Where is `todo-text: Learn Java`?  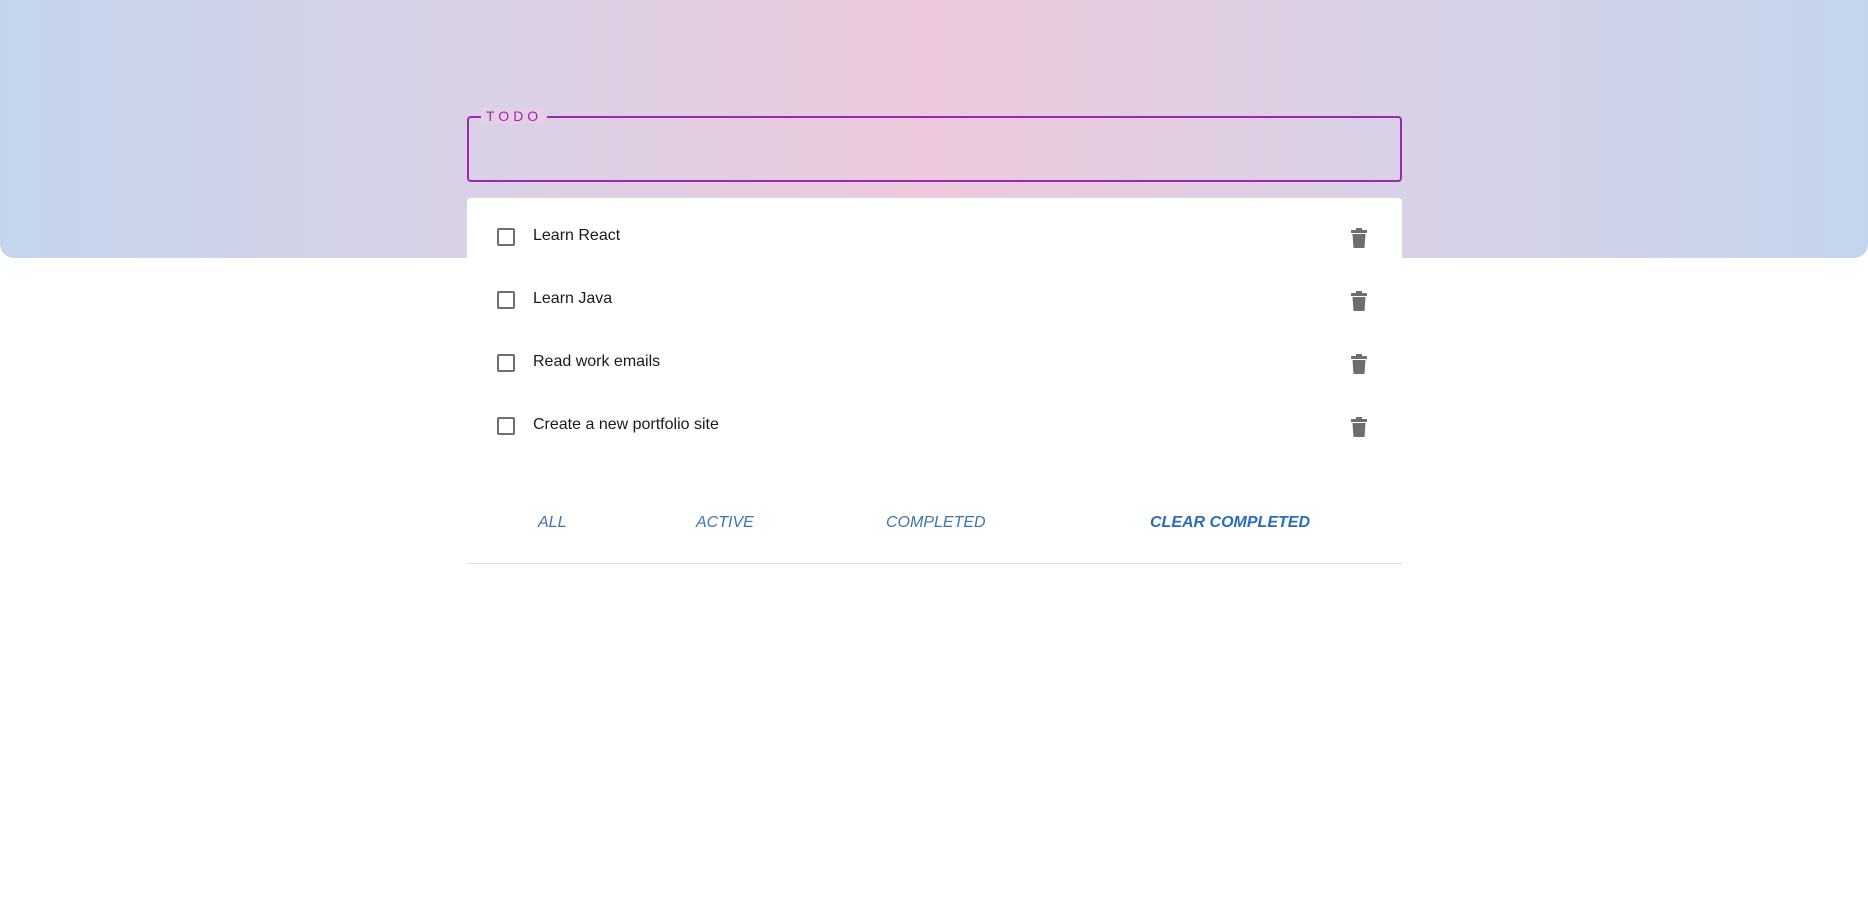 todo-text: Learn Java is located at coordinates (573, 298).